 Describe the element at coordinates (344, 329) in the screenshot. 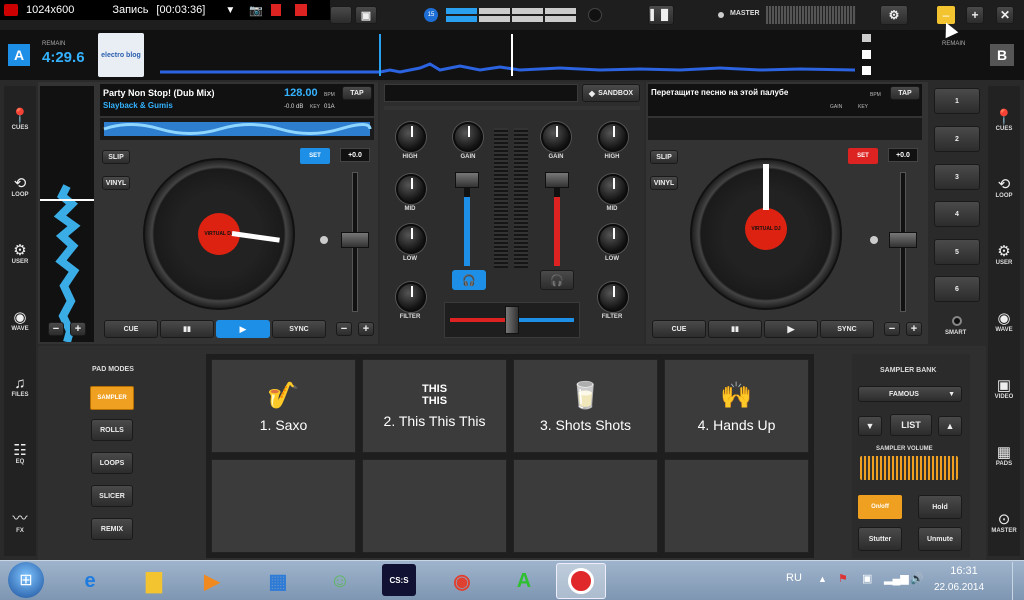

I see `deck-a-pitch-minus: −` at that location.